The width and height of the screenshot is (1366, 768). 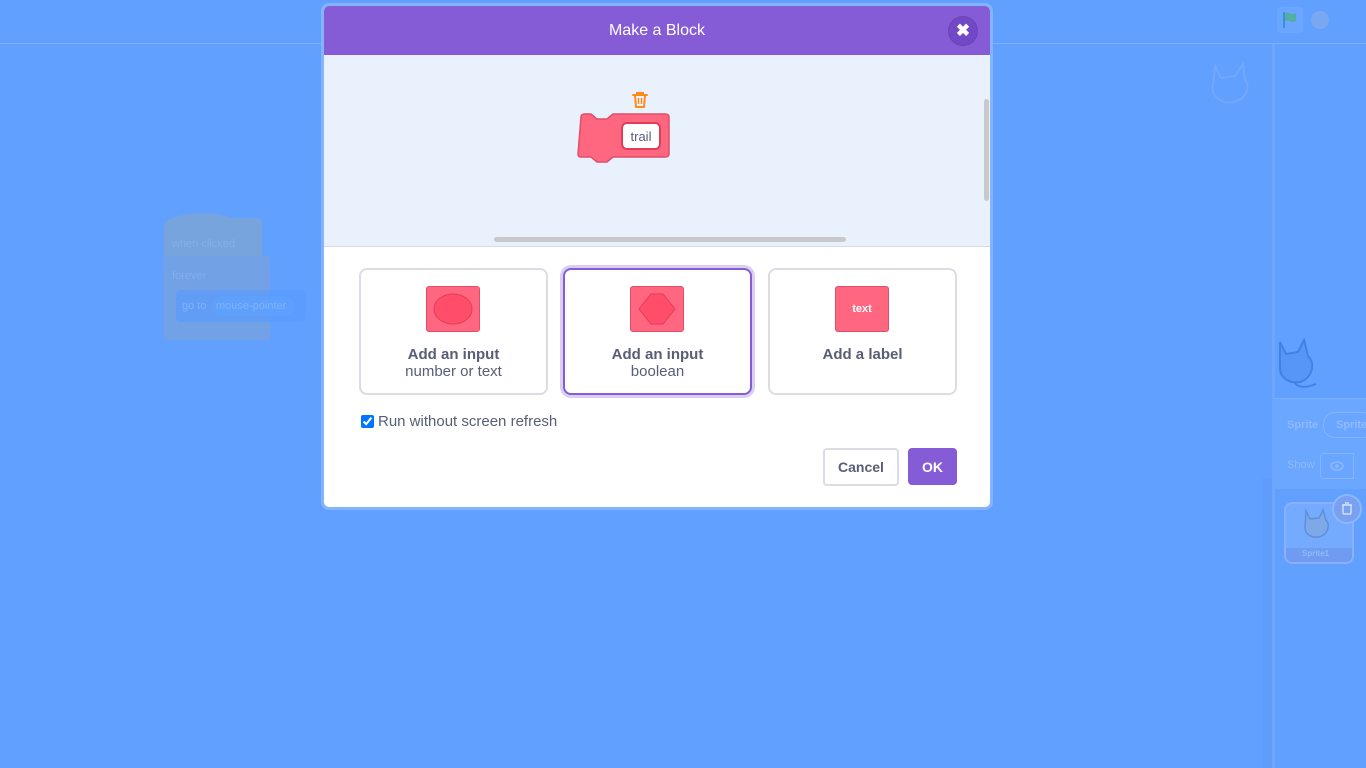 I want to click on cancel-button: Cancel, so click(x=861, y=467).